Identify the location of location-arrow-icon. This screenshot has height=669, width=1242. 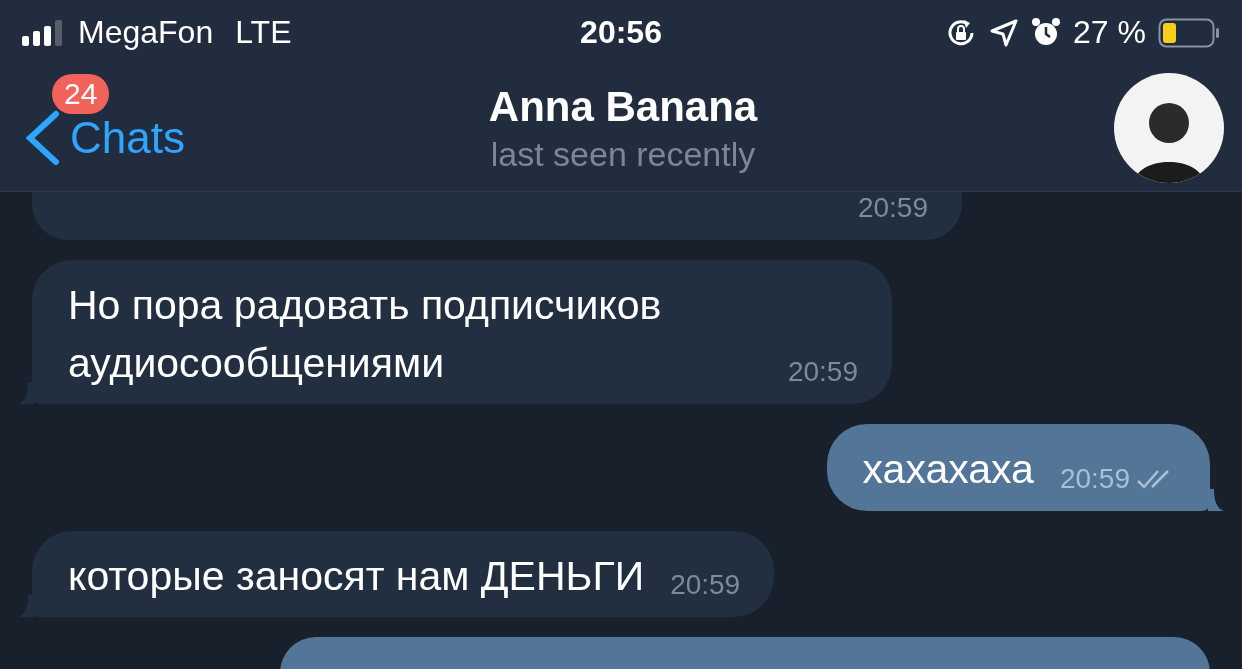
(1004, 32).